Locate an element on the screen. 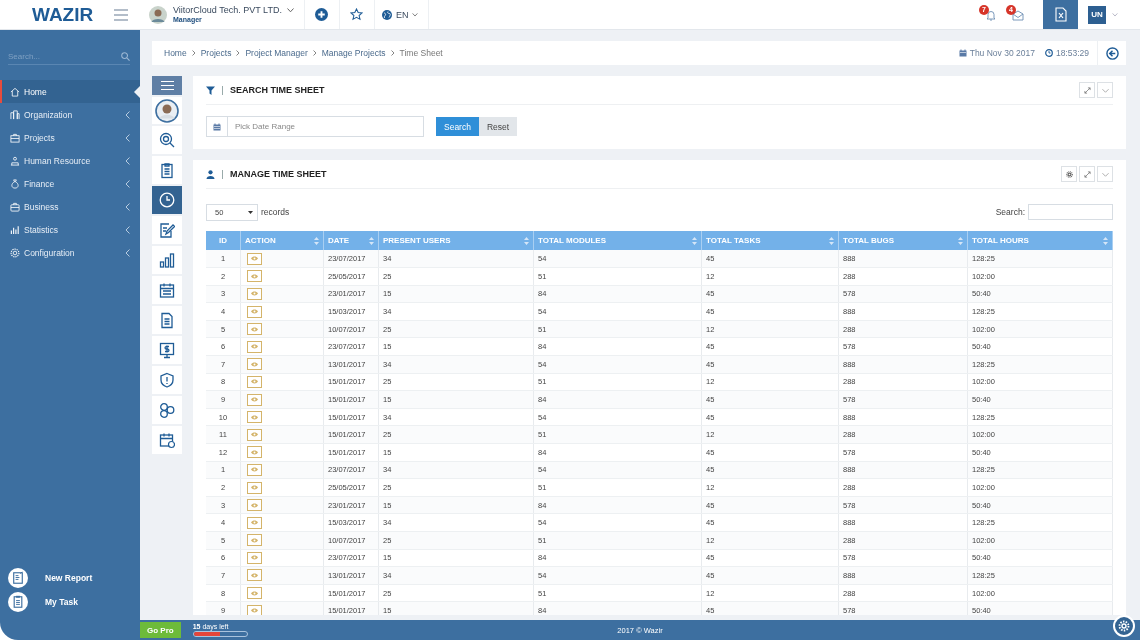  breadcrumb-link: Home is located at coordinates (175, 53).